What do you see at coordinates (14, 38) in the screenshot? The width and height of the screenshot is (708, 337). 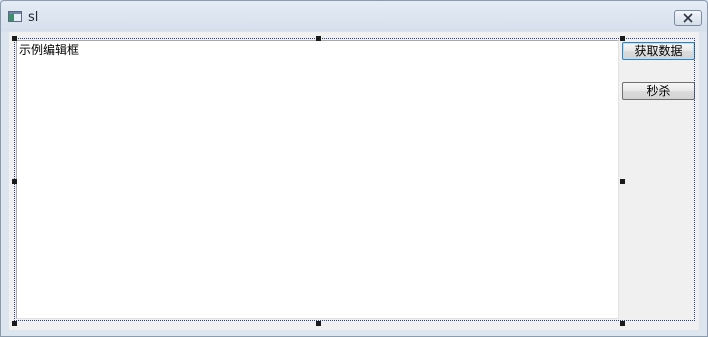 I see `resize-handle-top-left` at bounding box center [14, 38].